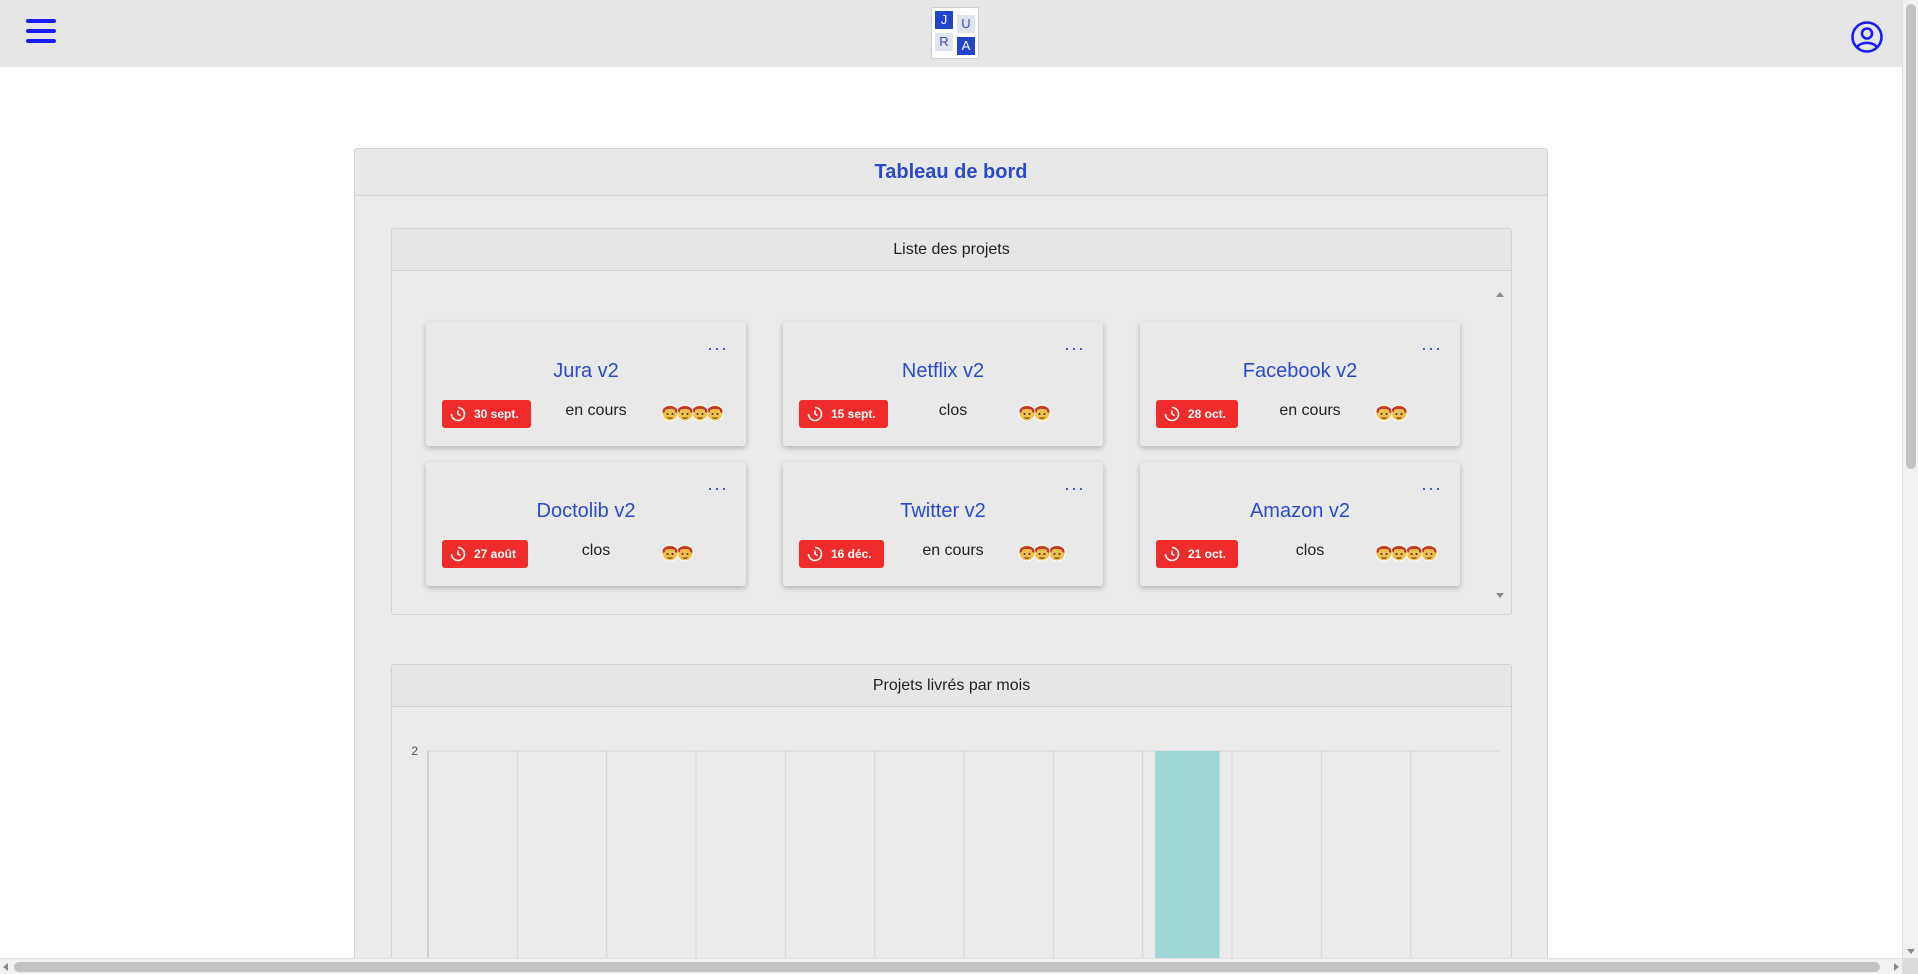 The width and height of the screenshot is (1918, 974). What do you see at coordinates (1187, 862) in the screenshot?
I see `chart-bar` at bounding box center [1187, 862].